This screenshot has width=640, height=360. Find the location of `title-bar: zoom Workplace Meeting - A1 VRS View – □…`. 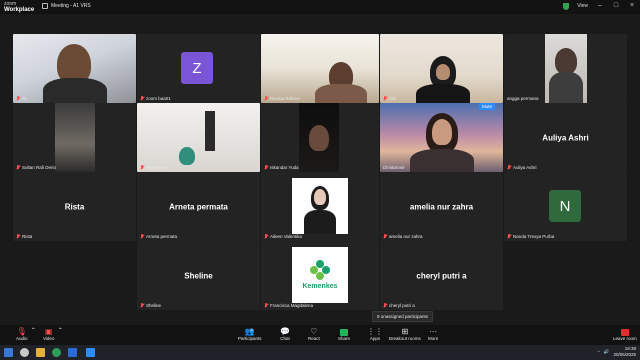

title-bar: zoom Workplace Meeting - A1 VRS View – □… is located at coordinates (320, 7).